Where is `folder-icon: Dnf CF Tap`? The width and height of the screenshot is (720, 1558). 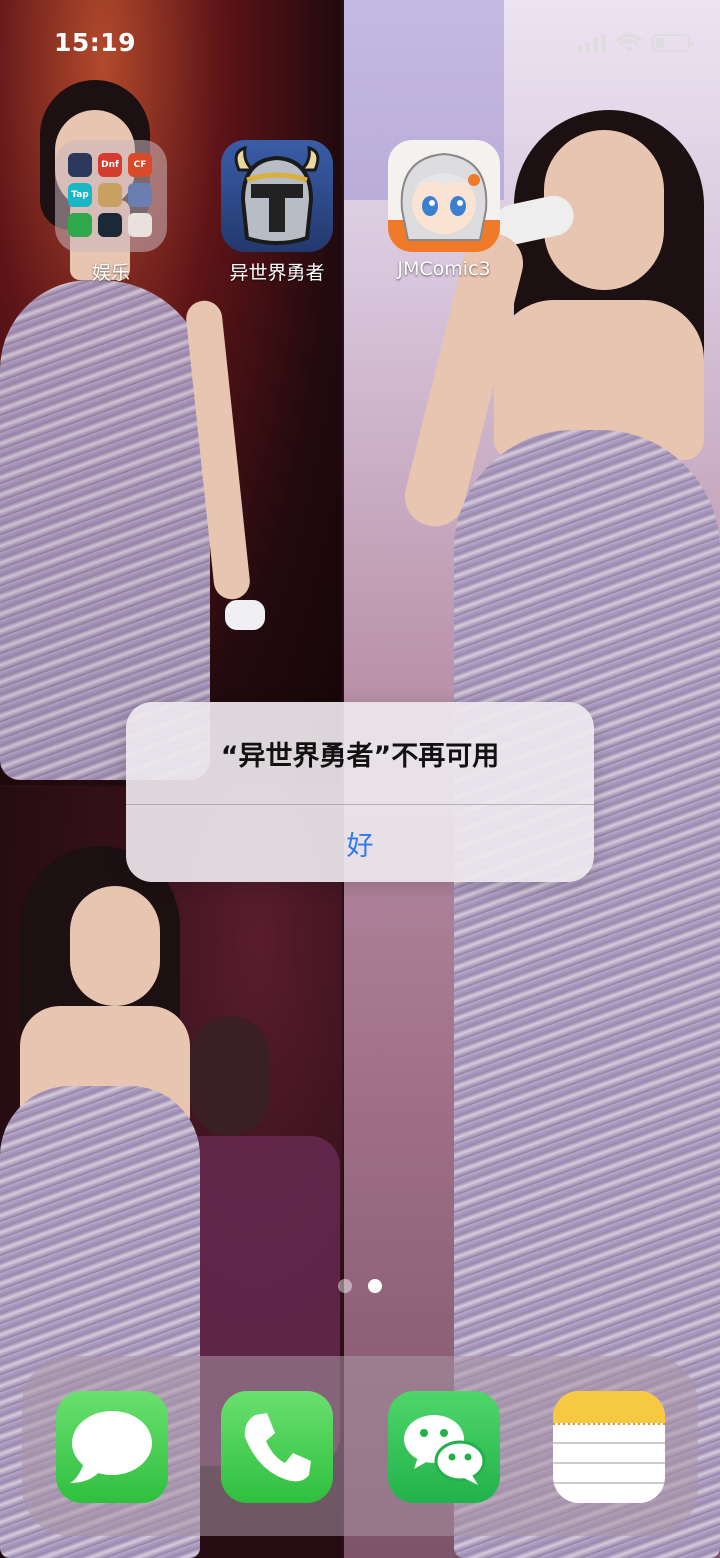
folder-icon: Dnf CF Tap is located at coordinates (111, 196).